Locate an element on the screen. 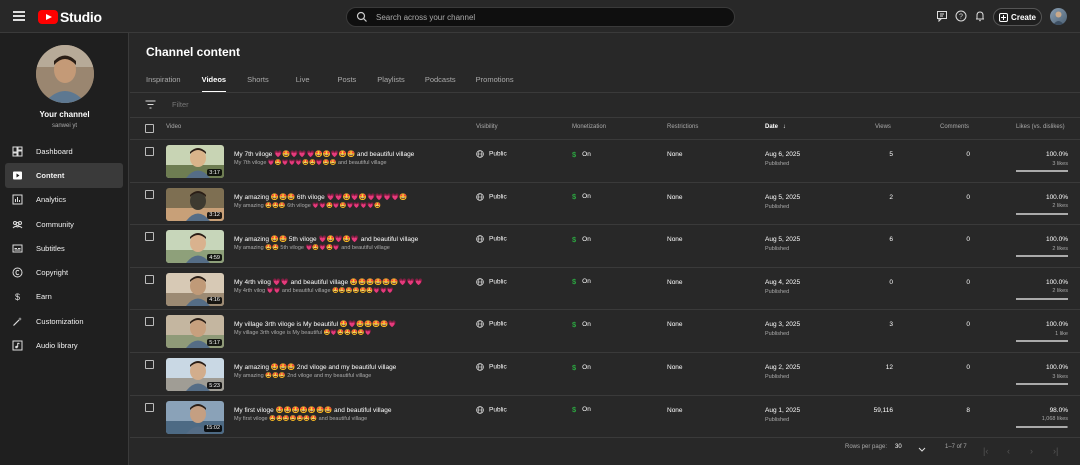 This screenshot has width=1080, height=465. publish-status: Published is located at coordinates (777, 206).